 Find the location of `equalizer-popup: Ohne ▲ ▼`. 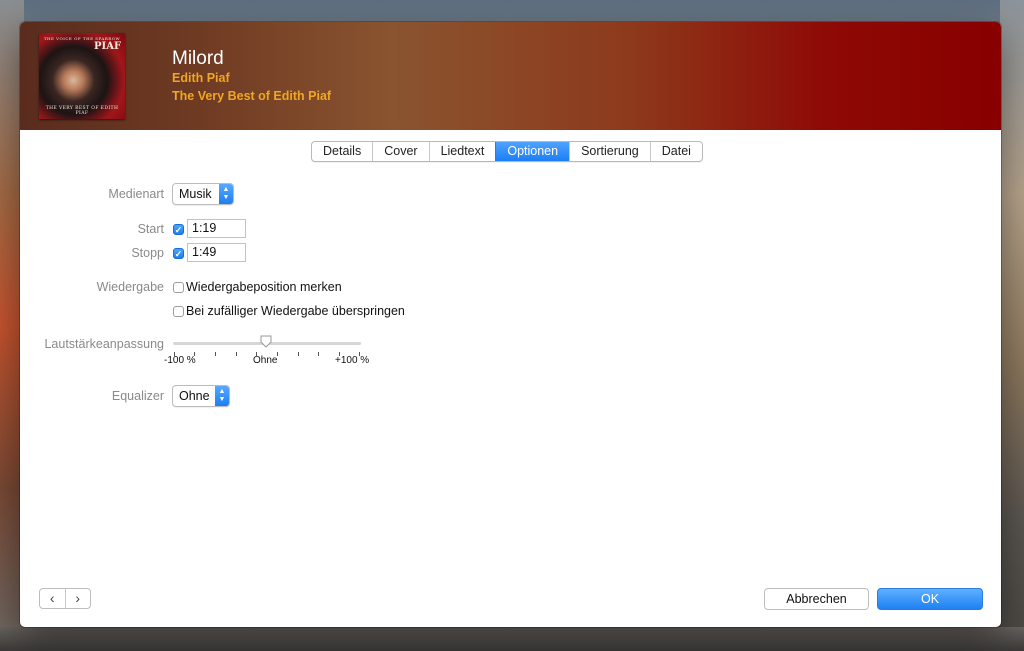

equalizer-popup: Ohne ▲ ▼ is located at coordinates (201, 396).